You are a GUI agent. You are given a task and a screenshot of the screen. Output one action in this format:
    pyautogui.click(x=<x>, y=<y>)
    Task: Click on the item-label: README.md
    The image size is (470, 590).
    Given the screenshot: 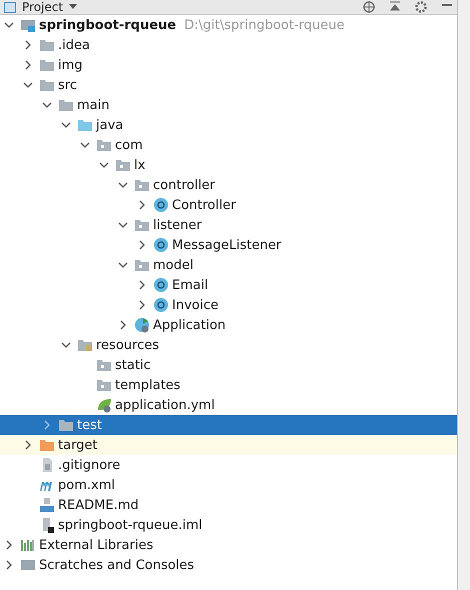 What is the action you would take?
    pyautogui.click(x=98, y=505)
    